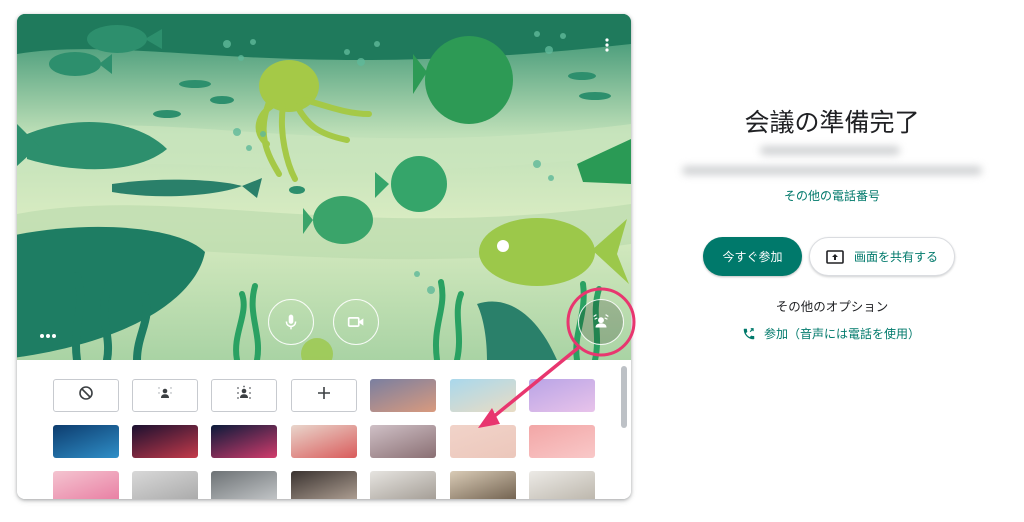 Image resolution: width=1024 pixels, height=522 pixels. I want to click on share-screen-button: 画面を共有する, so click(882, 256).